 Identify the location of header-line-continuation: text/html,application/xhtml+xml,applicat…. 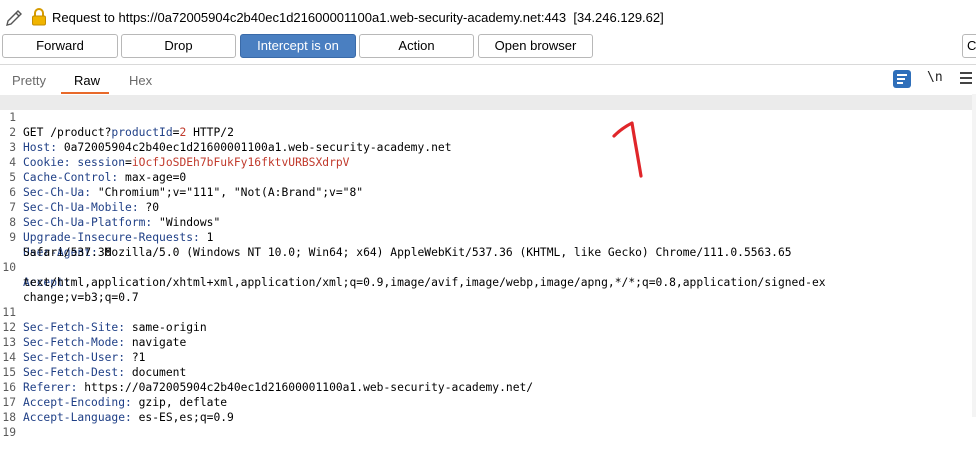
(488, 274).